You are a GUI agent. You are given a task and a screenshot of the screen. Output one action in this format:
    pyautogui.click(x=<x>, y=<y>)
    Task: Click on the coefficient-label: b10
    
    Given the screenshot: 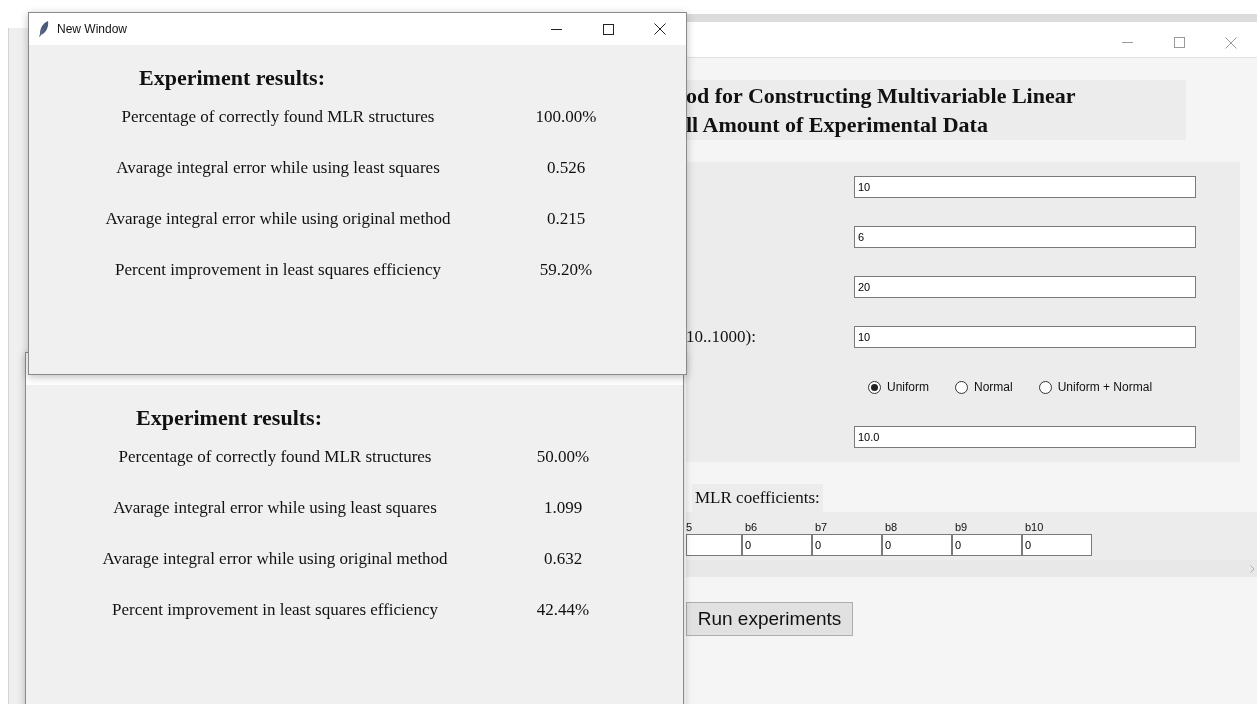 What is the action you would take?
    pyautogui.click(x=1034, y=527)
    